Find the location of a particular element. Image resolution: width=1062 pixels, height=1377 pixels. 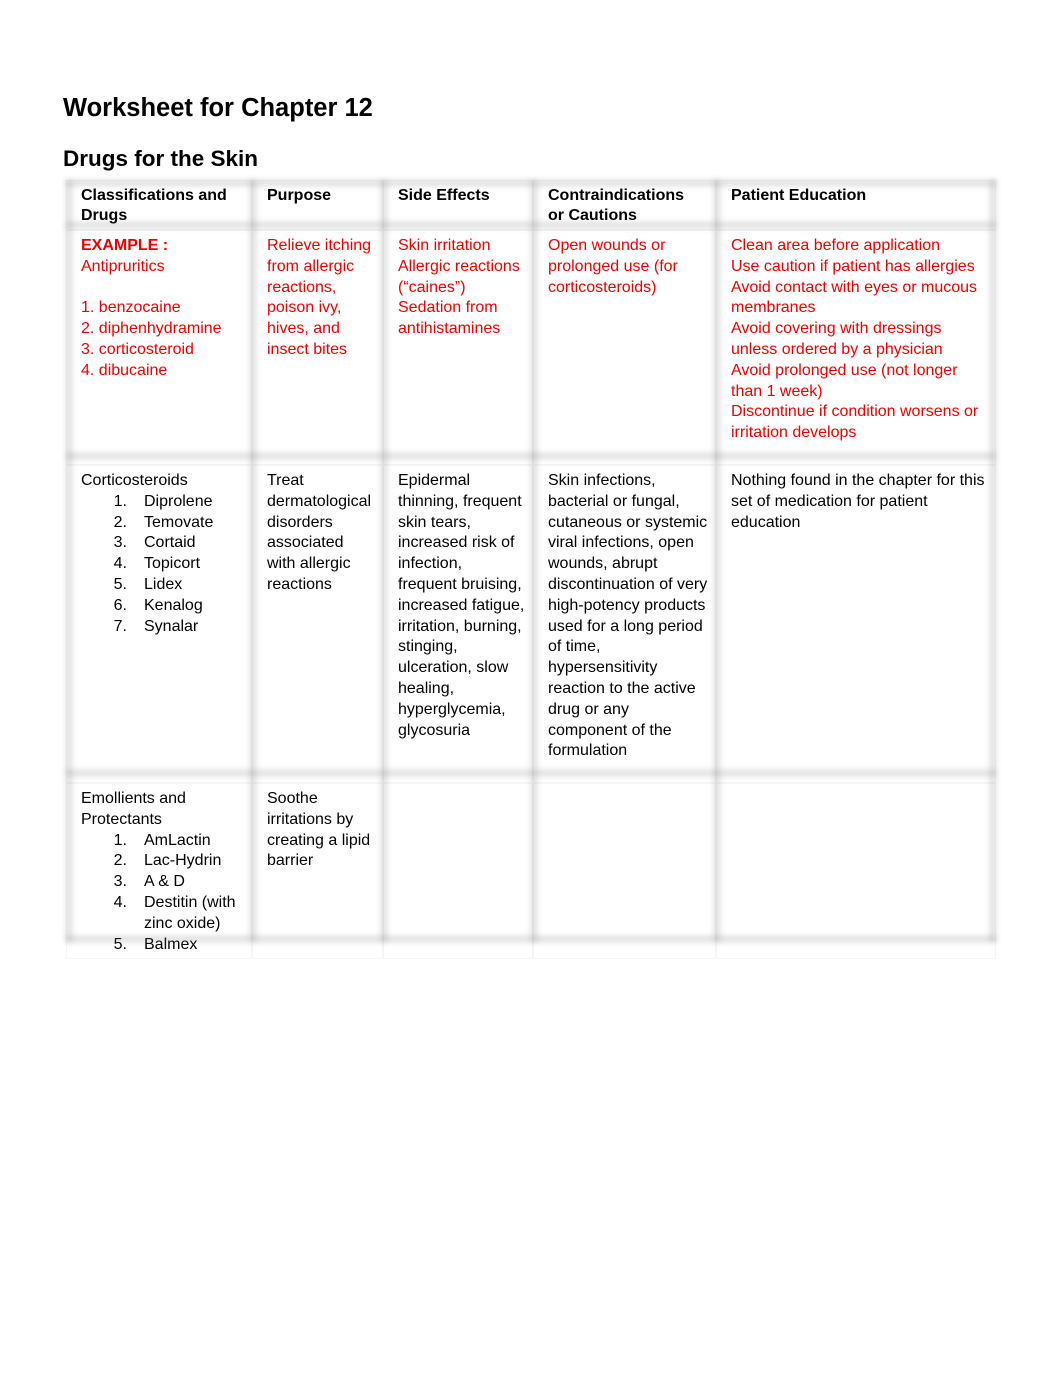

header-text: or Cautions is located at coordinates (592, 215).